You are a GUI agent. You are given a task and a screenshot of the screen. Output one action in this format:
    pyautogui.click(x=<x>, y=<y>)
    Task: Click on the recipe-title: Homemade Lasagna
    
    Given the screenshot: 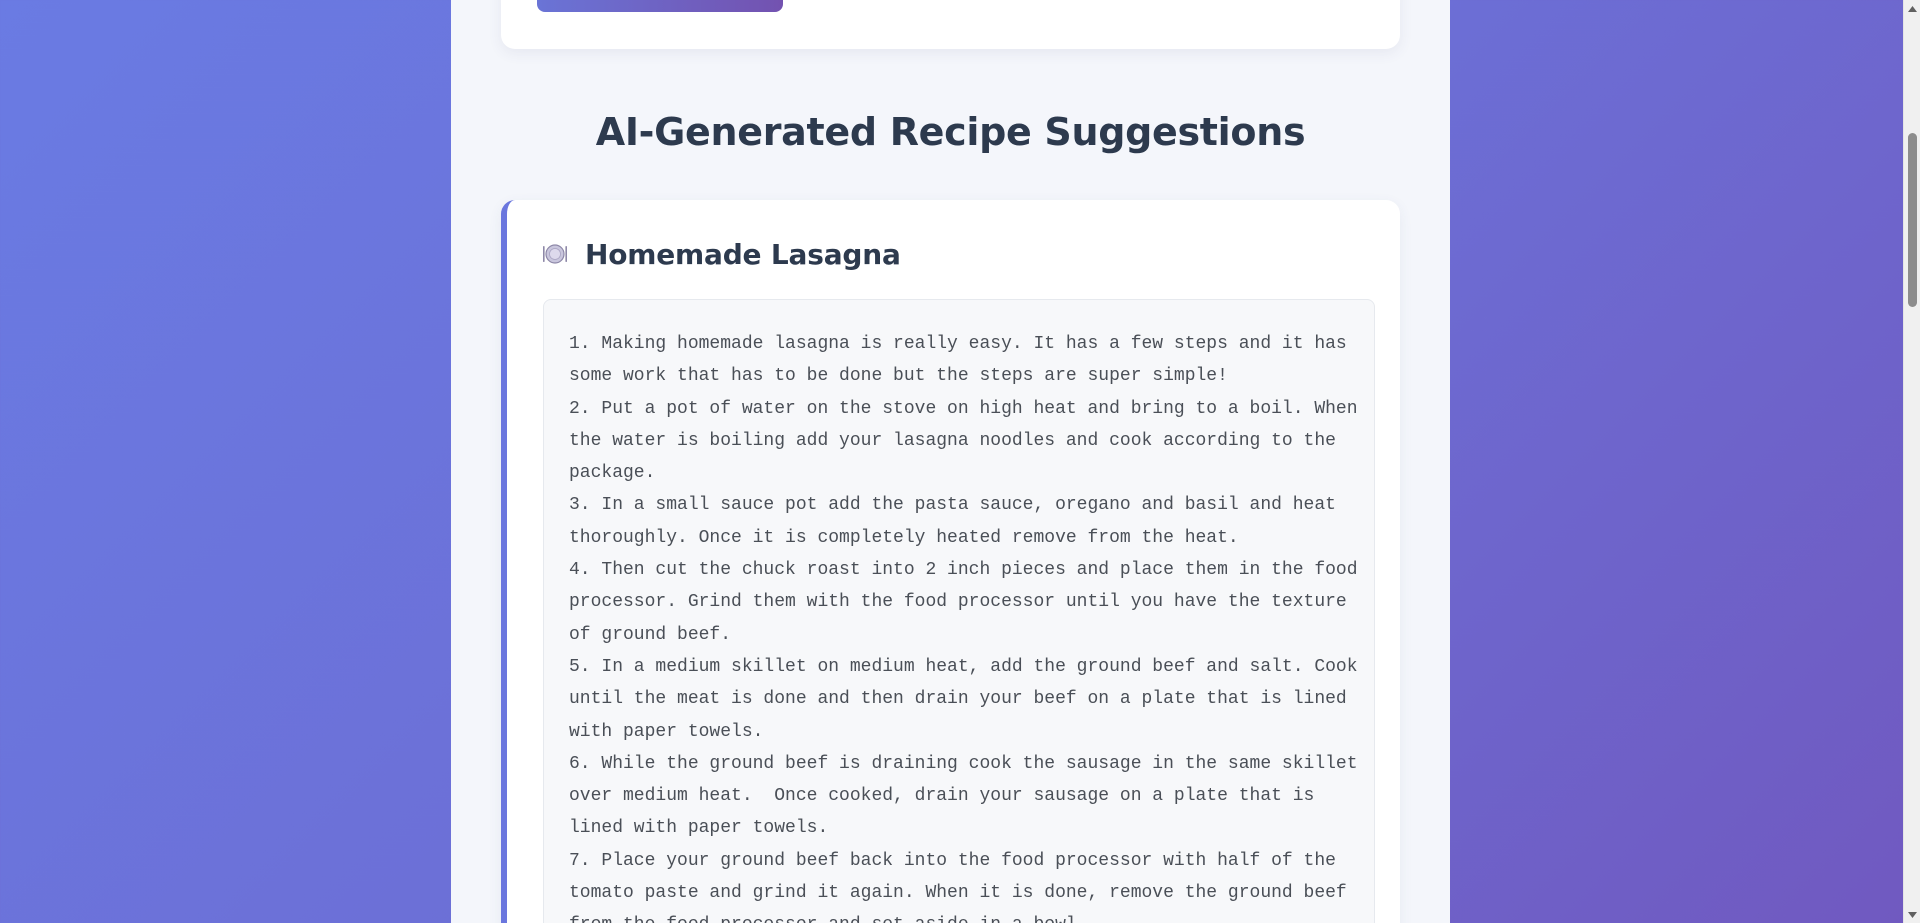 What is the action you would take?
    pyautogui.click(x=743, y=254)
    